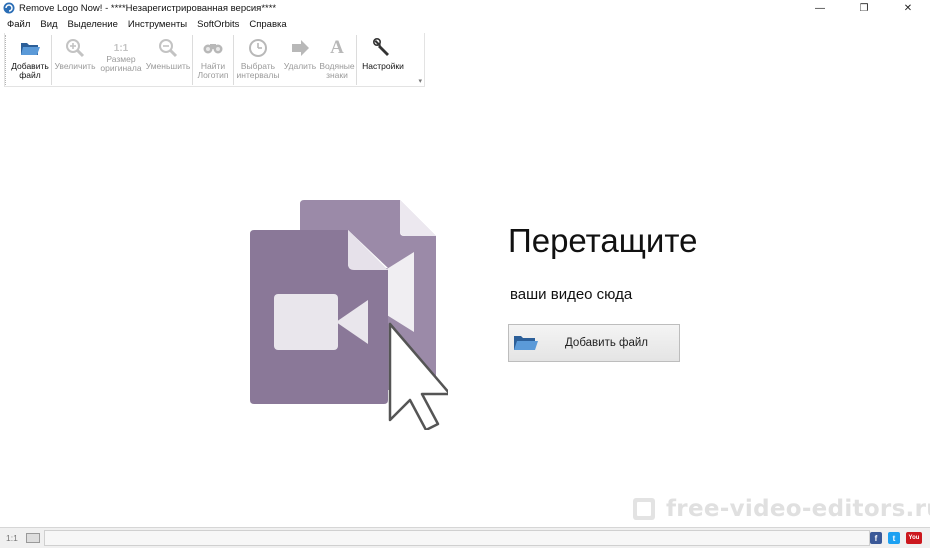 The height and width of the screenshot is (548, 930). I want to click on minimize-button: —, so click(820, 8).